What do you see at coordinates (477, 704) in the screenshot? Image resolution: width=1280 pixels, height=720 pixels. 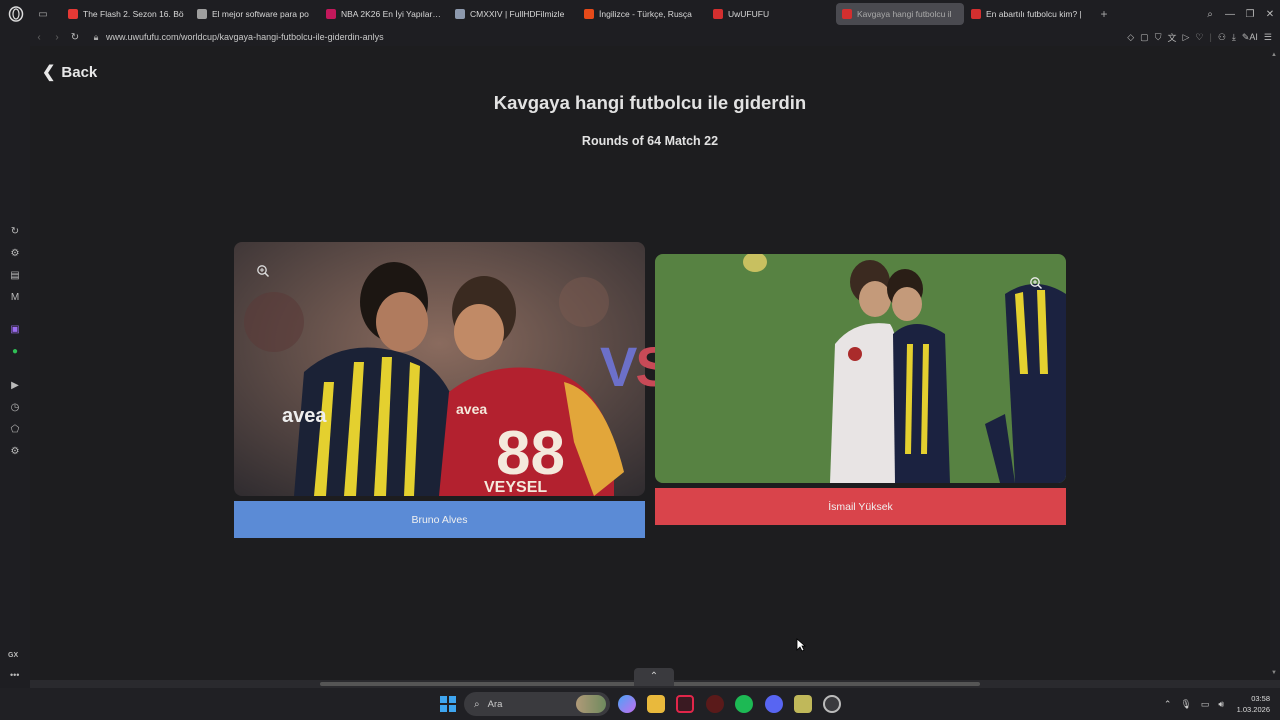 I see `search-icon: ⌕` at bounding box center [477, 704].